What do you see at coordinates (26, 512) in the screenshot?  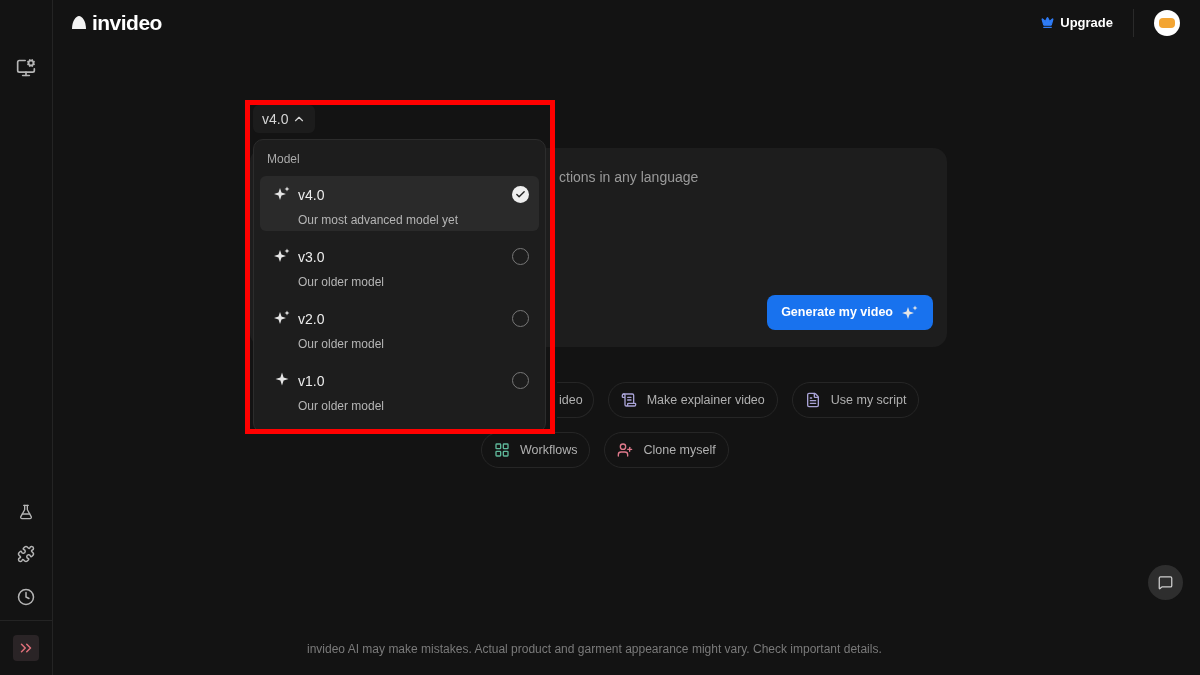 I see `flask-icon` at bounding box center [26, 512].